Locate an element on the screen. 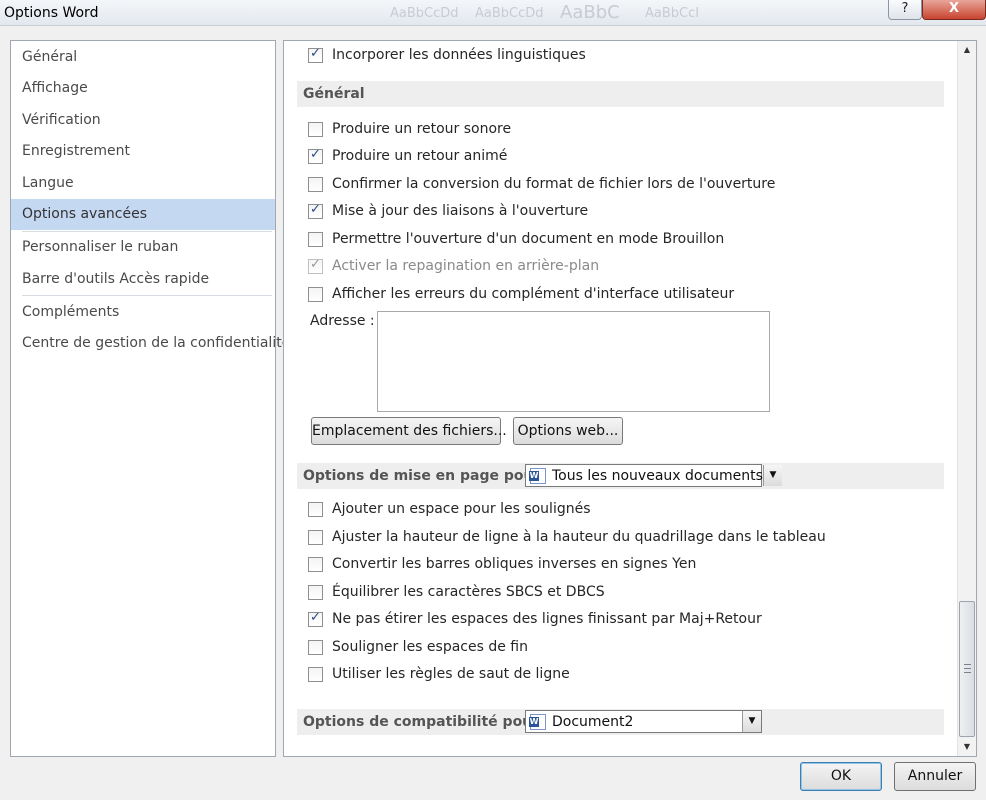 The width and height of the screenshot is (986, 800). option-add-space-underlines: Ajouter un espace pour les soulignés is located at coordinates (449, 509).